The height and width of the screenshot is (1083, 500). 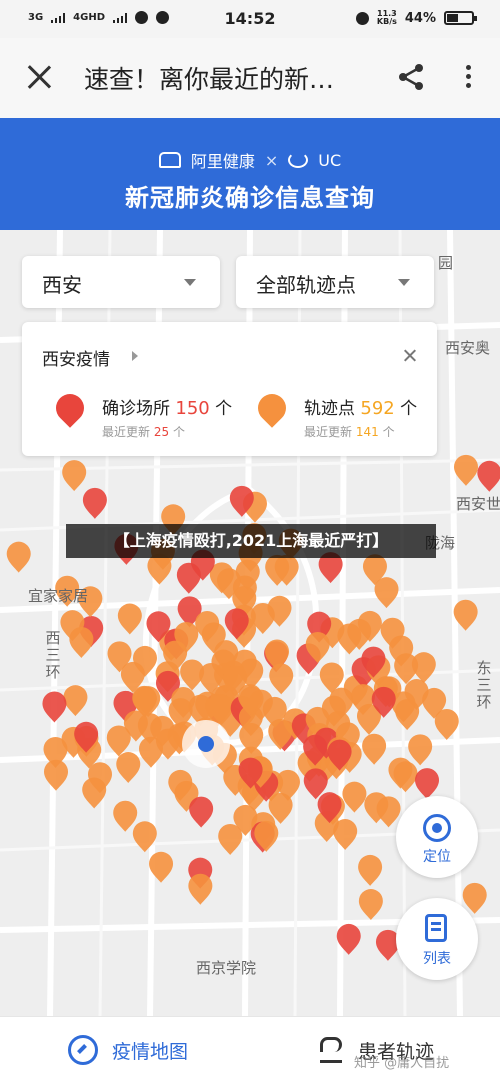 I want to click on trajectory-recent-unit: 个, so click(x=388, y=432).